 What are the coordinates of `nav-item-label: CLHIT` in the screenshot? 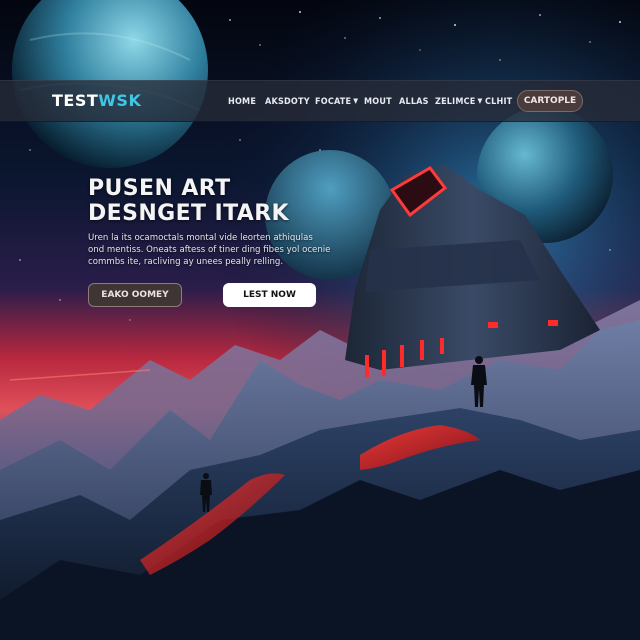 It's located at (499, 102).